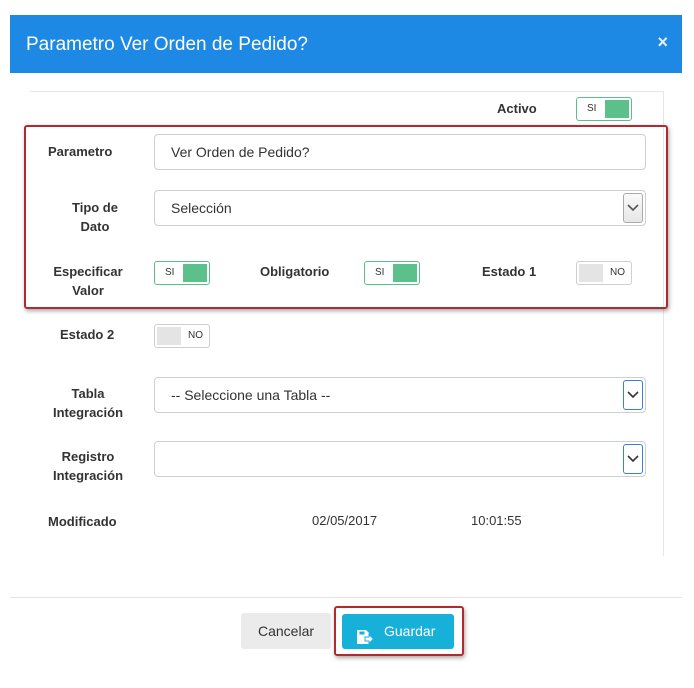 The width and height of the screenshot is (694, 688). What do you see at coordinates (88, 456) in the screenshot?
I see `registro-integracion-label-line1: Registro` at bounding box center [88, 456].